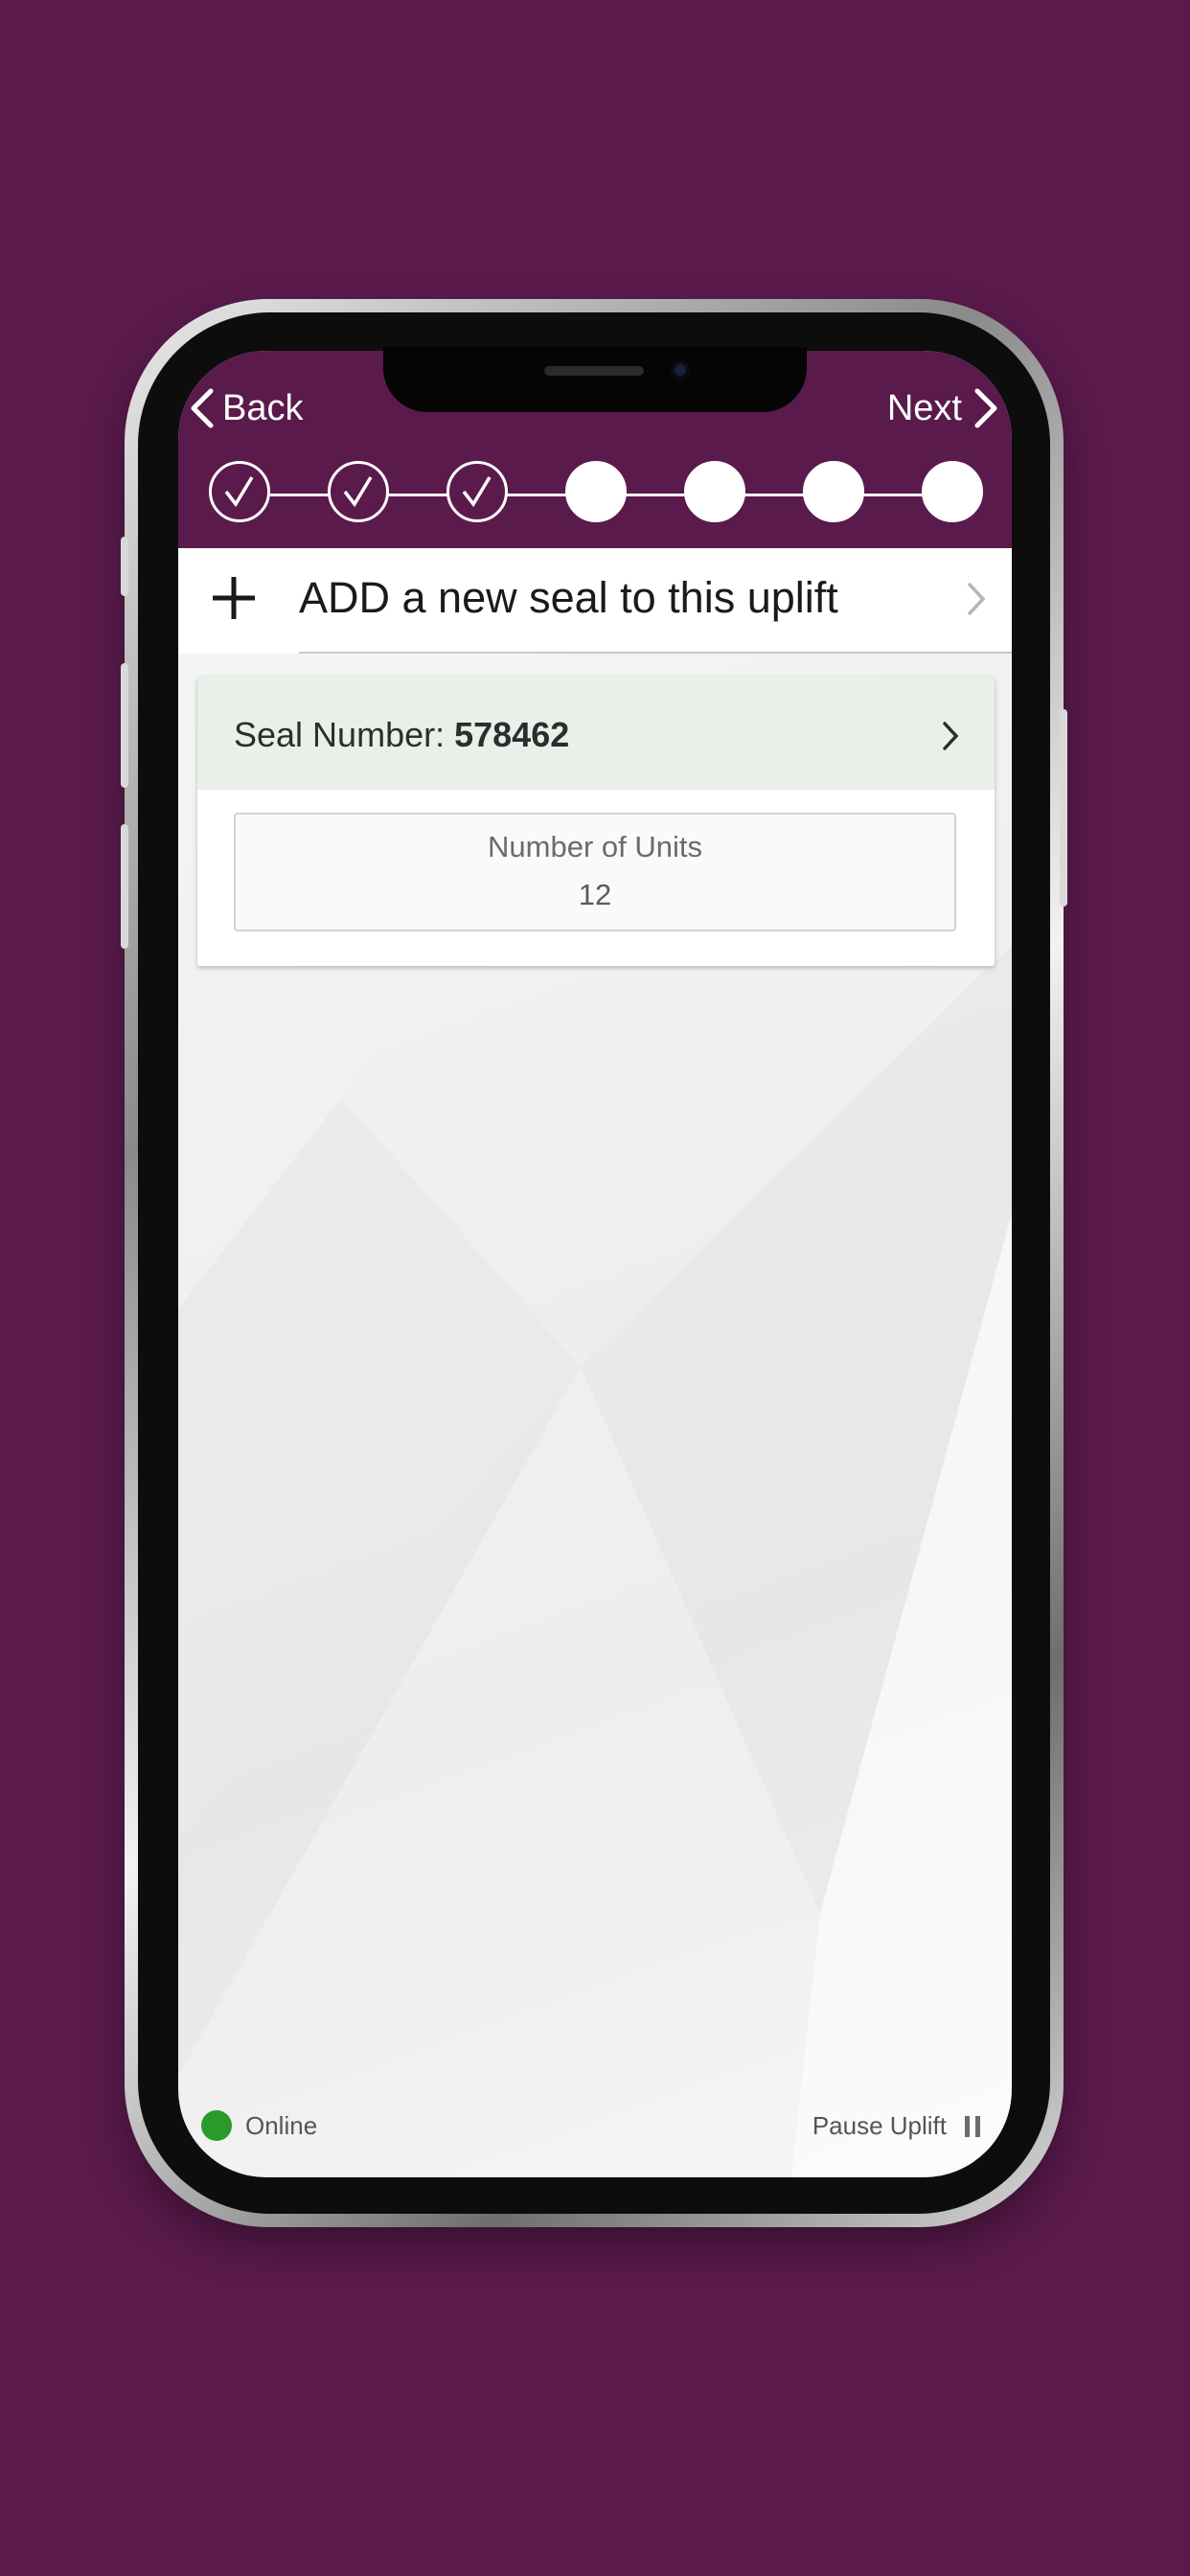  What do you see at coordinates (880, 2125) in the screenshot?
I see `pause-label: Pause Uplift` at bounding box center [880, 2125].